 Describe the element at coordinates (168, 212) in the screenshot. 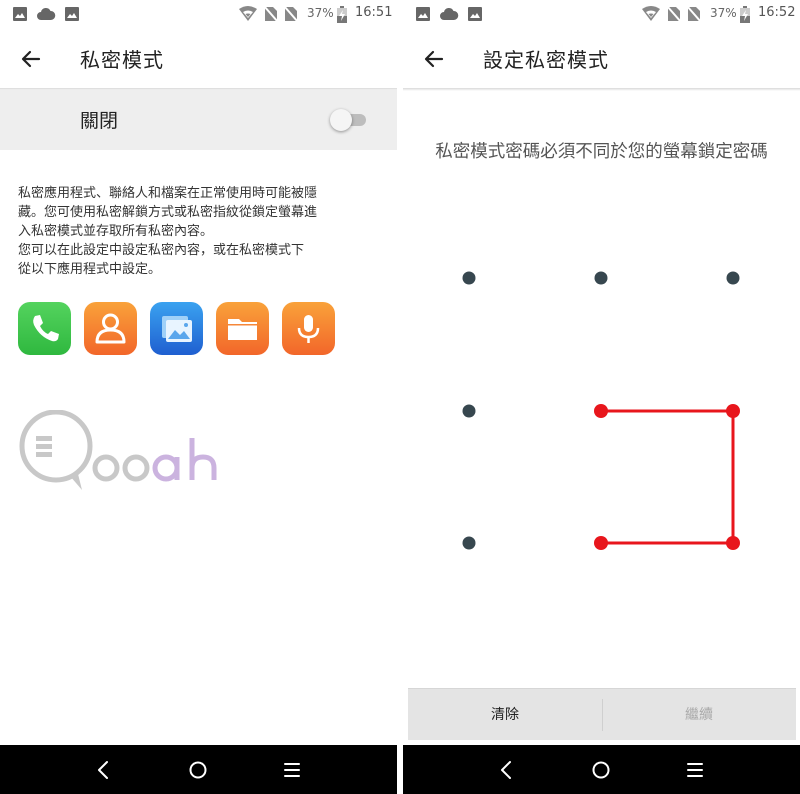

I see `description-line: 藏。您可使用私密解鎖方式或私密指紋從鎖定螢幕進` at that location.